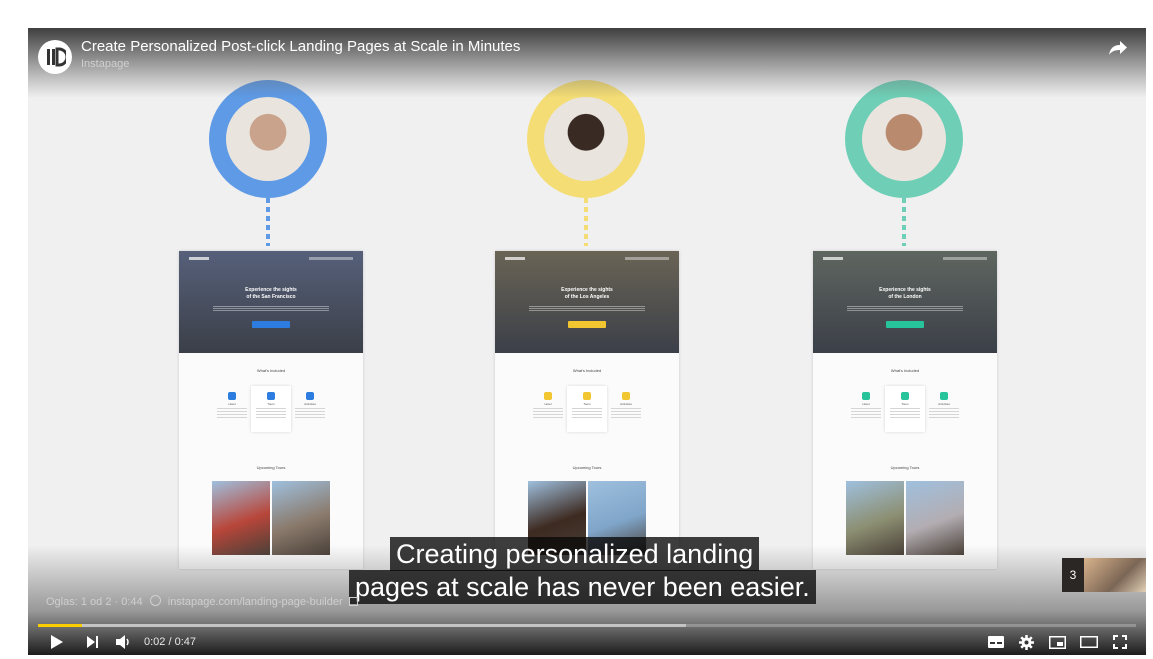  What do you see at coordinates (271, 297) in the screenshot?
I see `lp-headline-line-2: of the San Francisco` at bounding box center [271, 297].